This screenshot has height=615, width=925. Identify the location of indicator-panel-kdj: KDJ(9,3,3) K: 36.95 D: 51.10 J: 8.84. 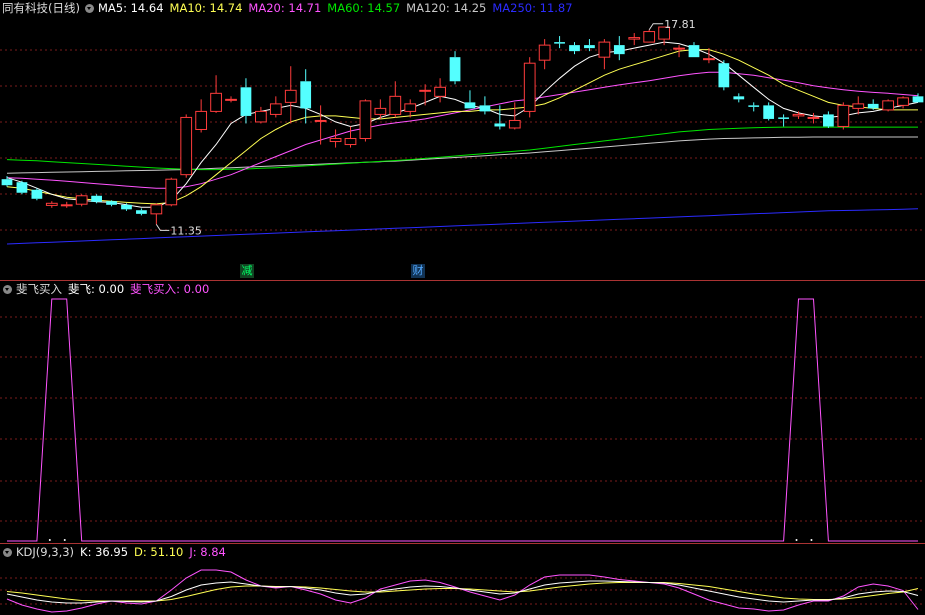
(462, 579).